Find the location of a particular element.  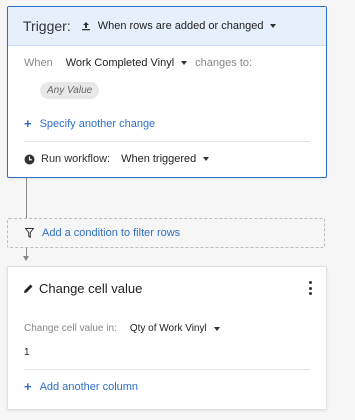

run-workflow-value: When triggered is located at coordinates (159, 159).